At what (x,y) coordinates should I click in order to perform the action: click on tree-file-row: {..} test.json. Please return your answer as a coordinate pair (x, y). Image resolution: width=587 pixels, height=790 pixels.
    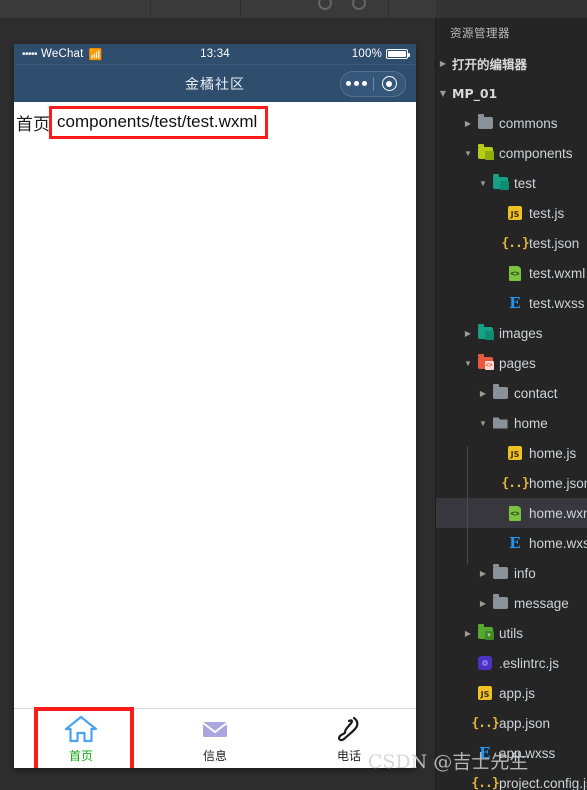
    Looking at the image, I should click on (511, 243).